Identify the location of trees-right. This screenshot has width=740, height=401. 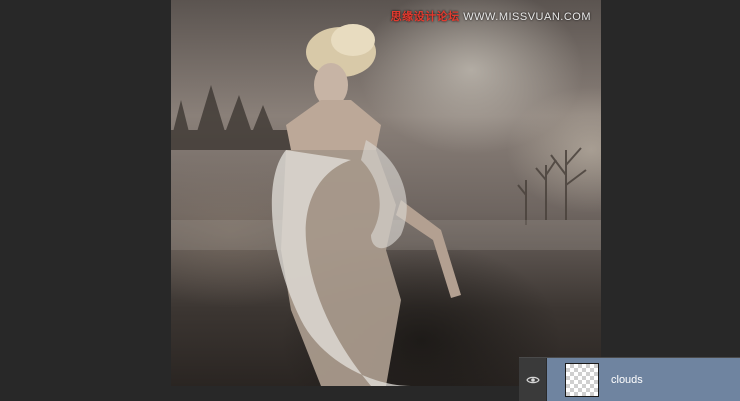
(552, 186).